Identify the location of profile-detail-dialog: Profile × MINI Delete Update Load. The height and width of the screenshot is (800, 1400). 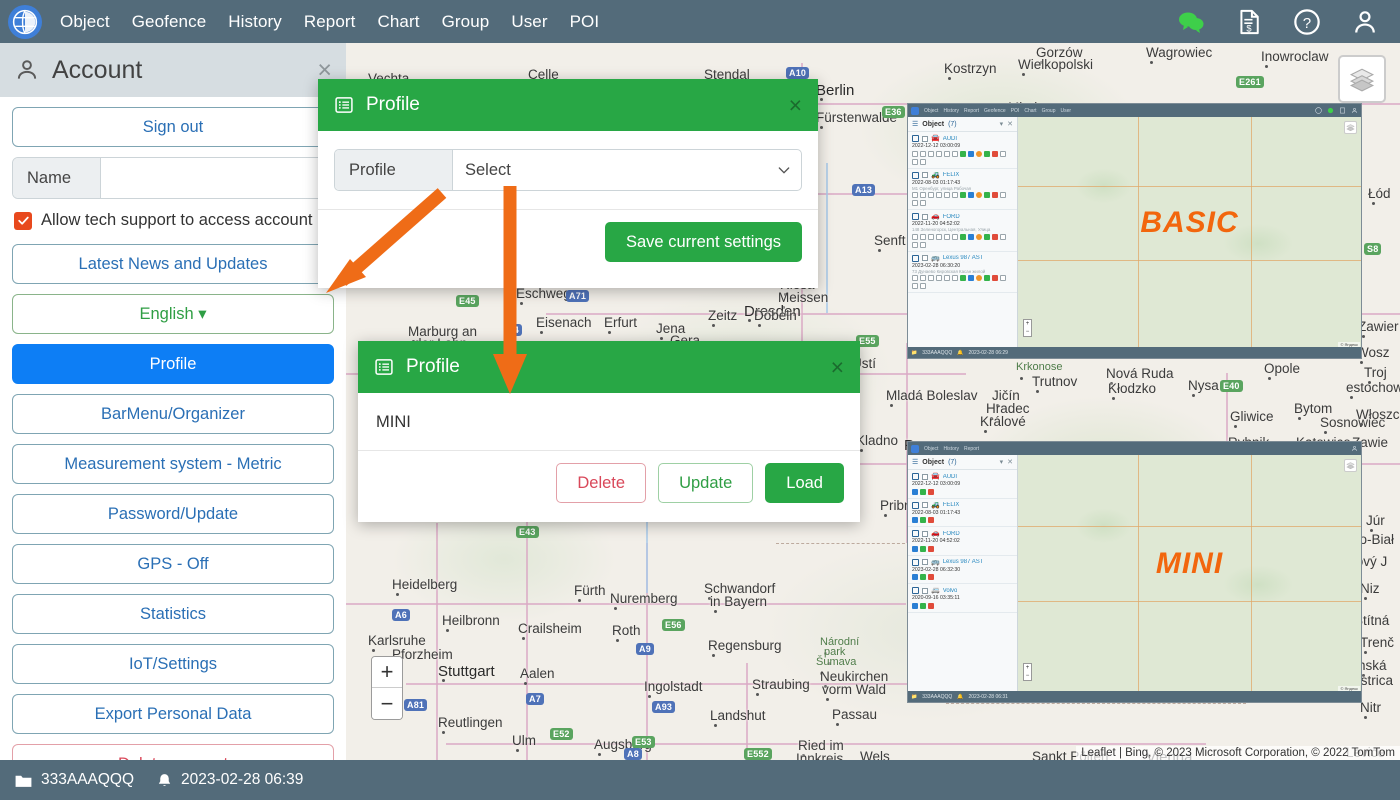
(609, 431).